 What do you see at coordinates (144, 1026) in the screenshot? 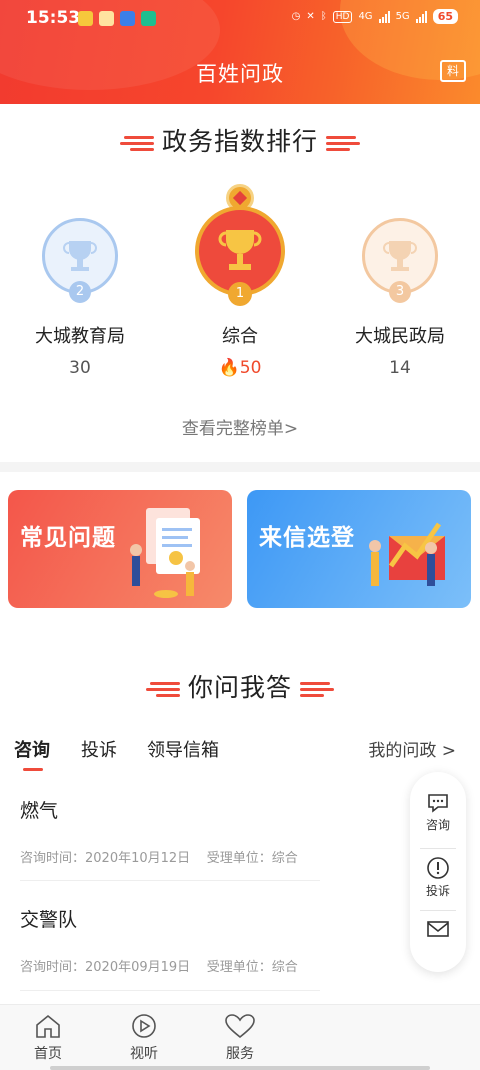
I see `play-icon` at bounding box center [144, 1026].